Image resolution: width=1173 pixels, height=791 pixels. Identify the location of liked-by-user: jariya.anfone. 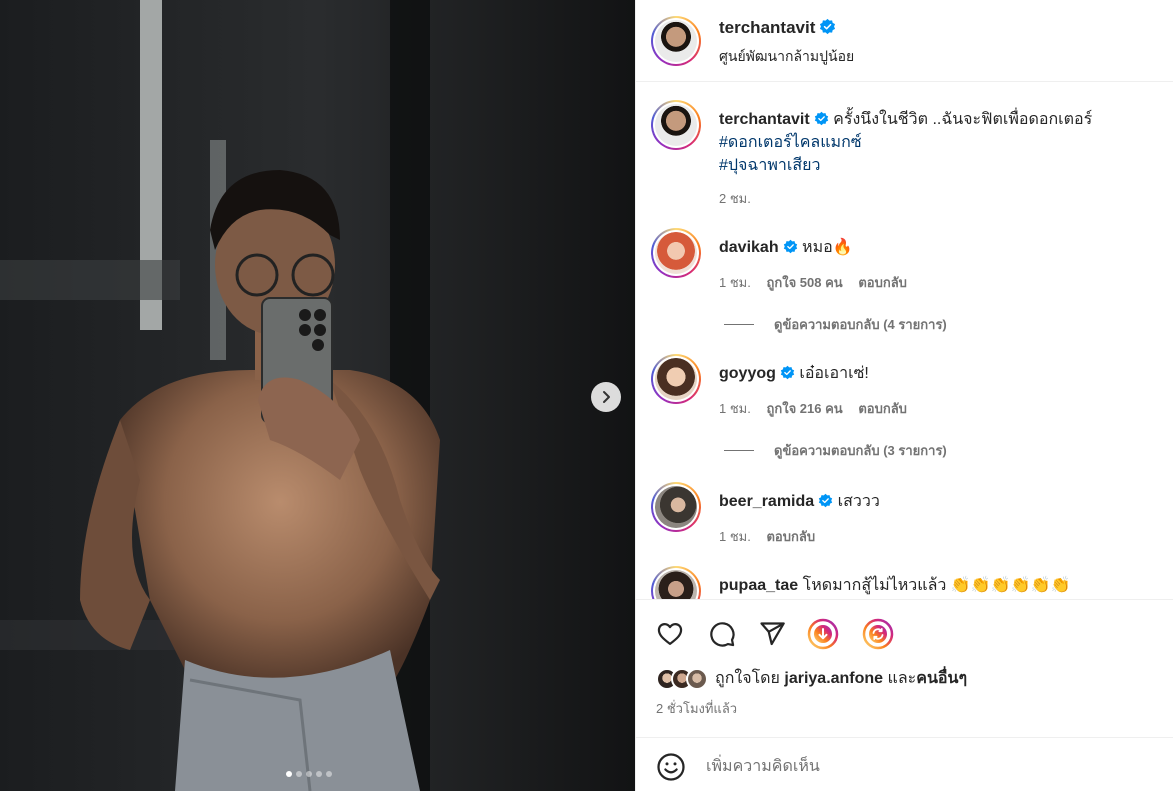
(833, 679).